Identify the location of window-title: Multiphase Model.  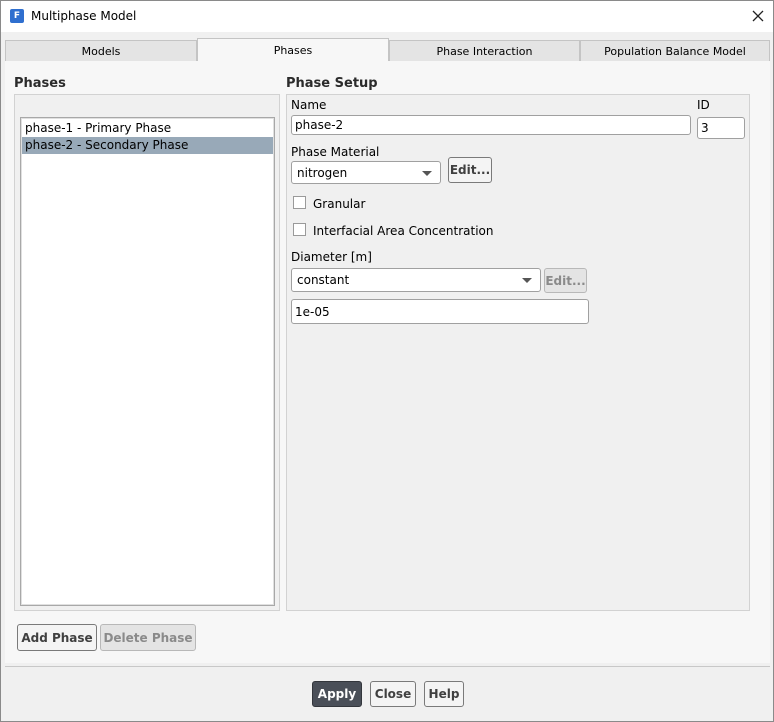
(84, 16).